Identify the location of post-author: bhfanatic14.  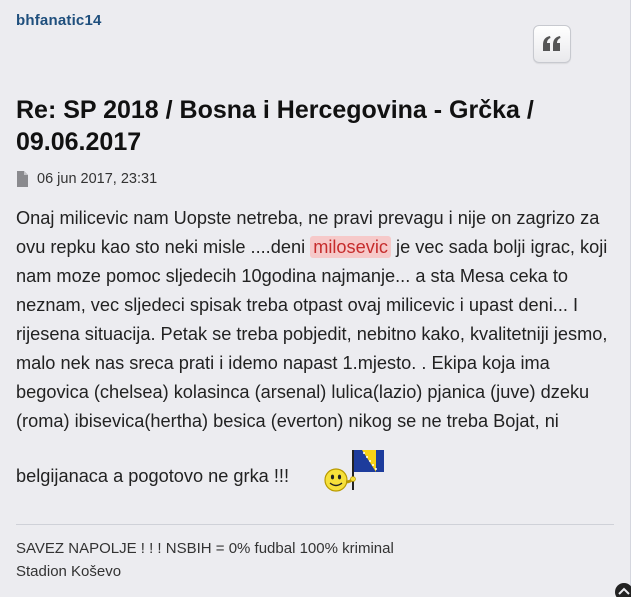
(59, 20).